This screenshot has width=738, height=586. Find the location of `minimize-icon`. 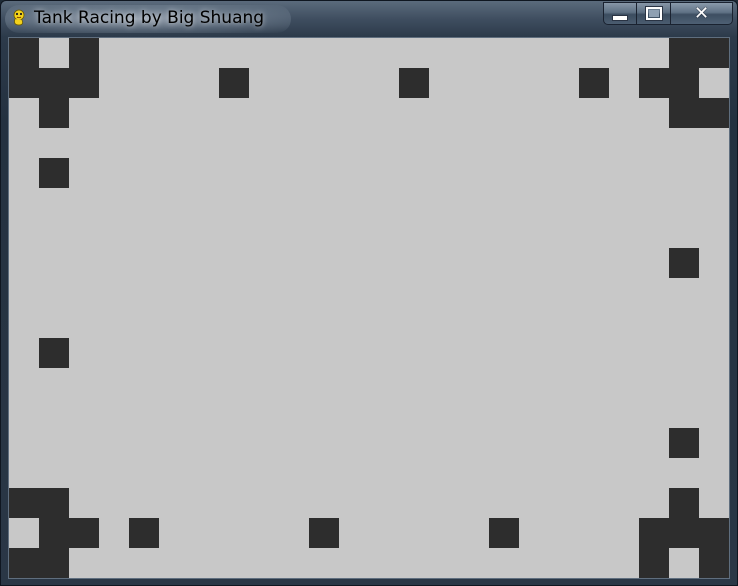

minimize-icon is located at coordinates (620, 17).